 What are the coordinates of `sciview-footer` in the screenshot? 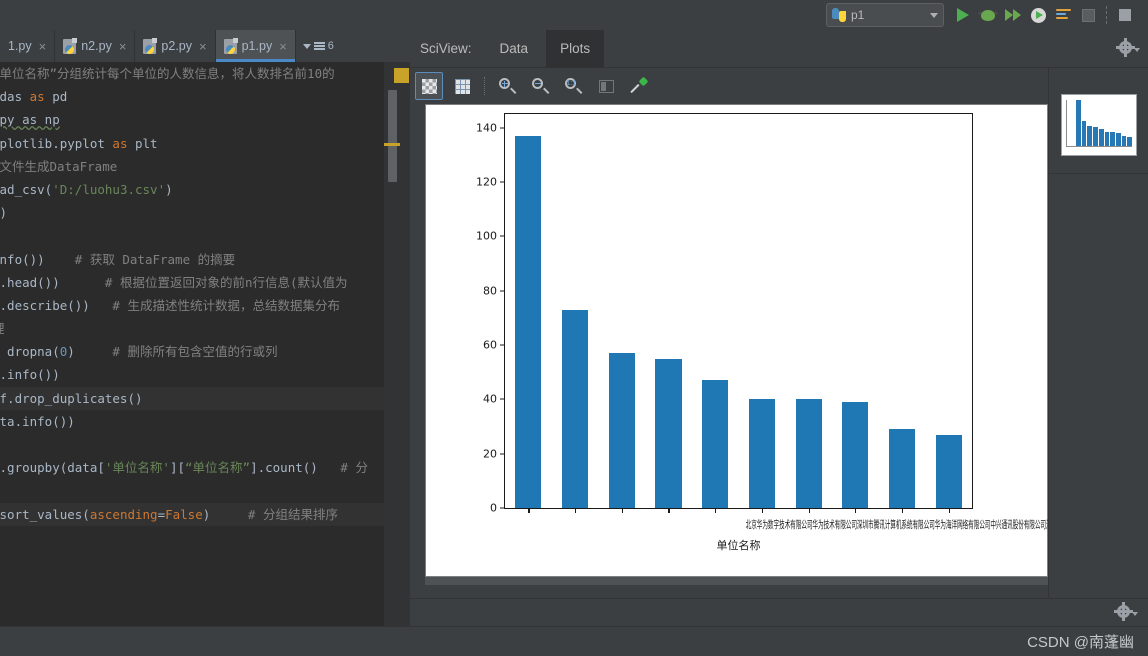 It's located at (779, 612).